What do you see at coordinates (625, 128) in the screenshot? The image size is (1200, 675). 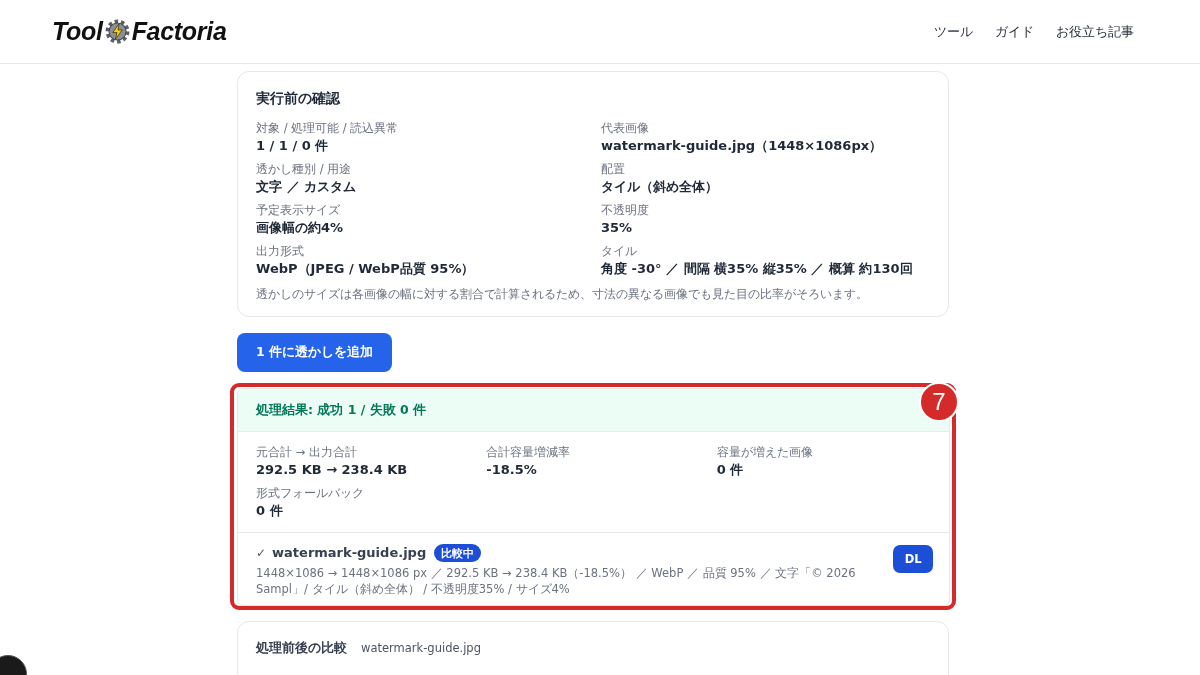 I see `field-label: 代表画像` at bounding box center [625, 128].